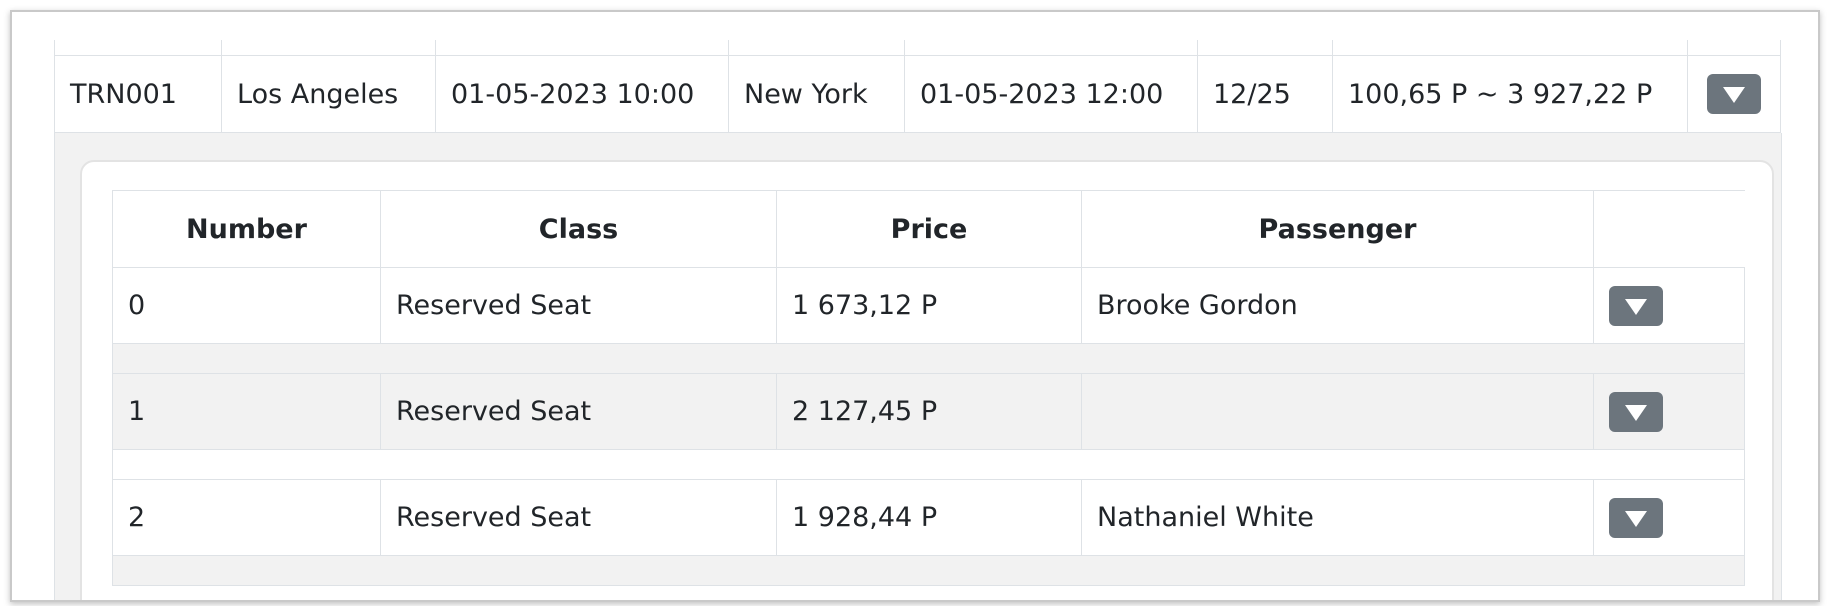 This screenshot has width=1830, height=606. I want to click on header-price: Price, so click(929, 229).